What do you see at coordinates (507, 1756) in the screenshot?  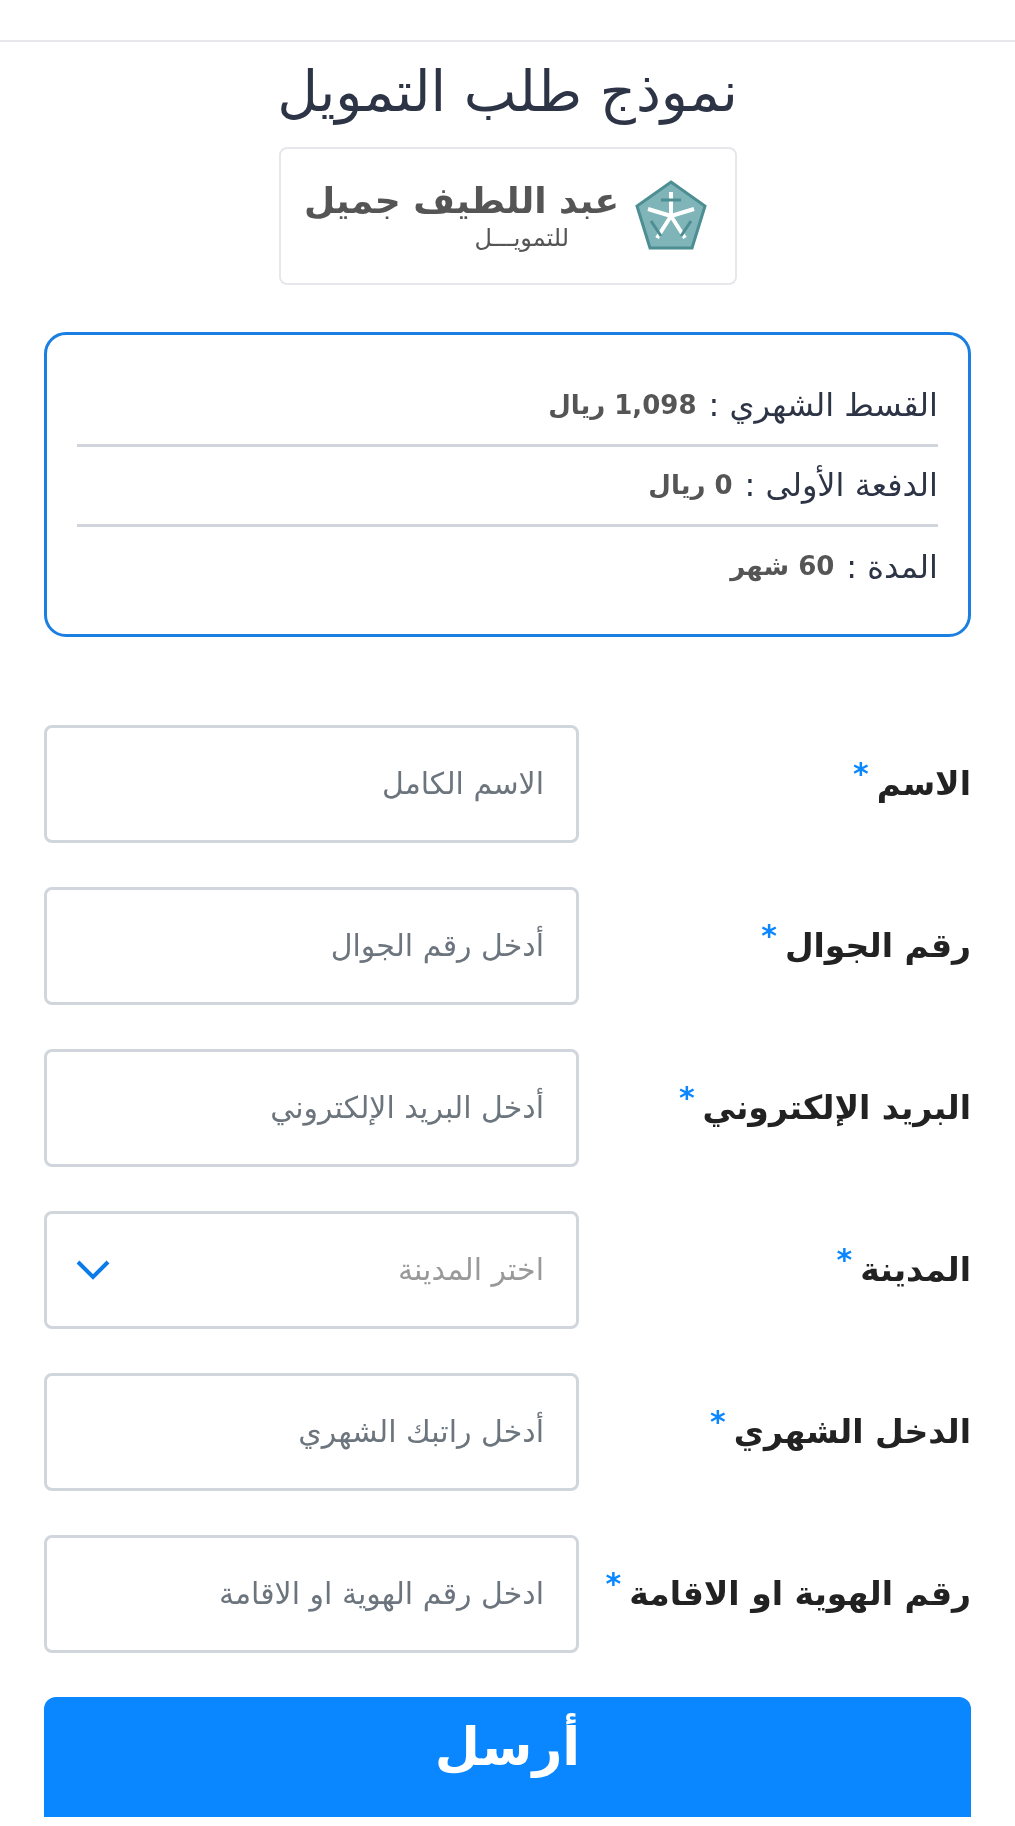 I see `submit-button: أرسل` at bounding box center [507, 1756].